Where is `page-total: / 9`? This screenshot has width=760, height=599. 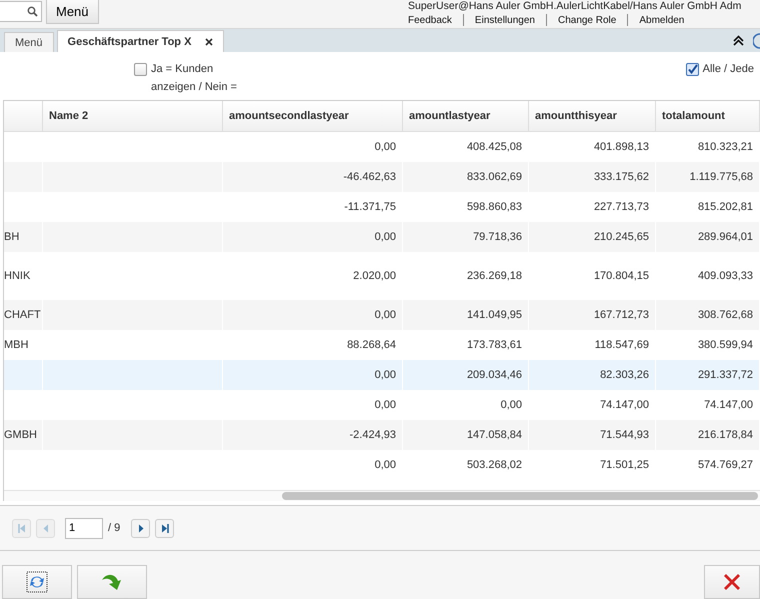 page-total: / 9 is located at coordinates (114, 528).